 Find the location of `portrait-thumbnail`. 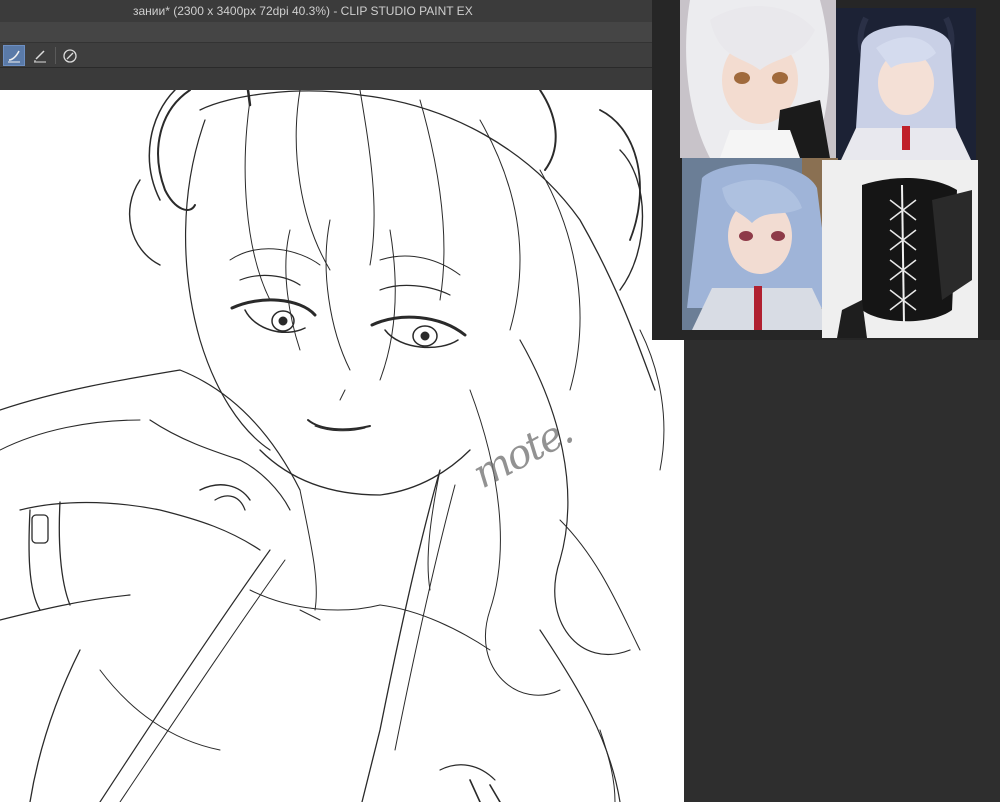

portrait-thumbnail is located at coordinates (758, 79).